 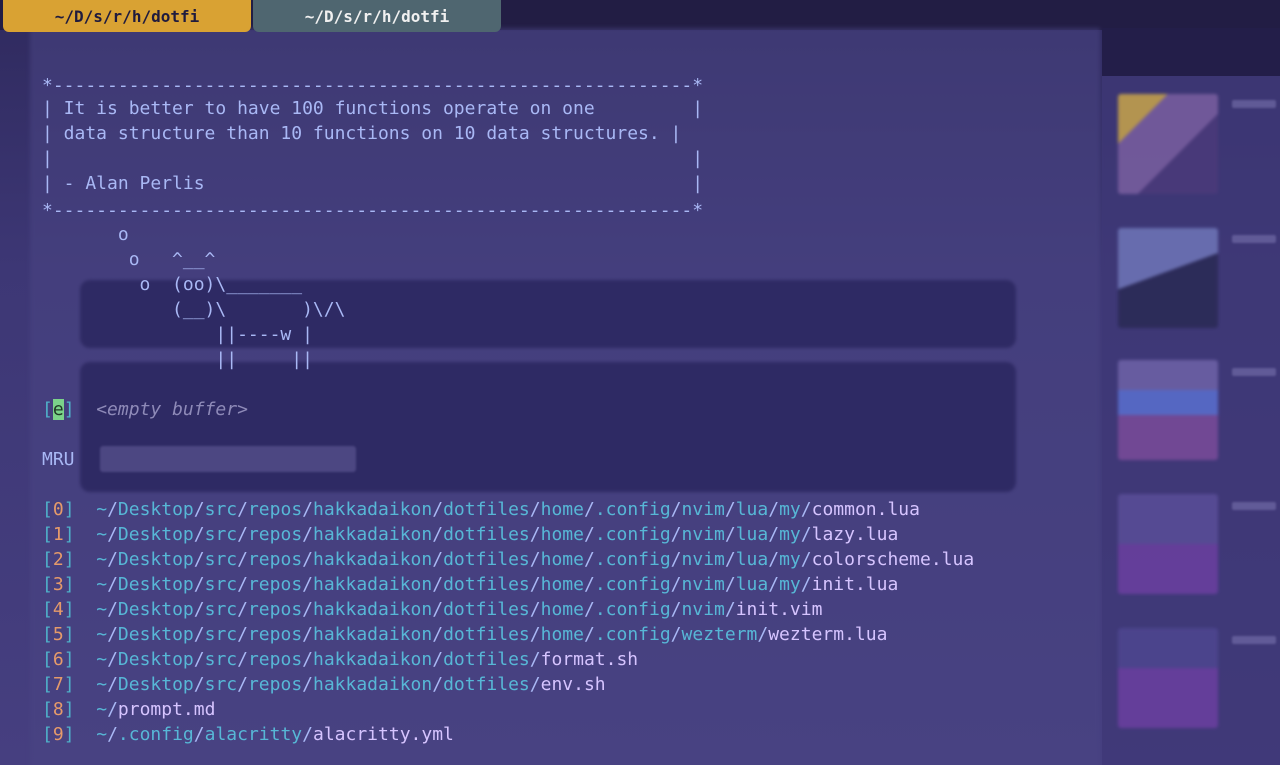 What do you see at coordinates (58, 409) in the screenshot?
I see `empty-buffer-key: e` at bounding box center [58, 409].